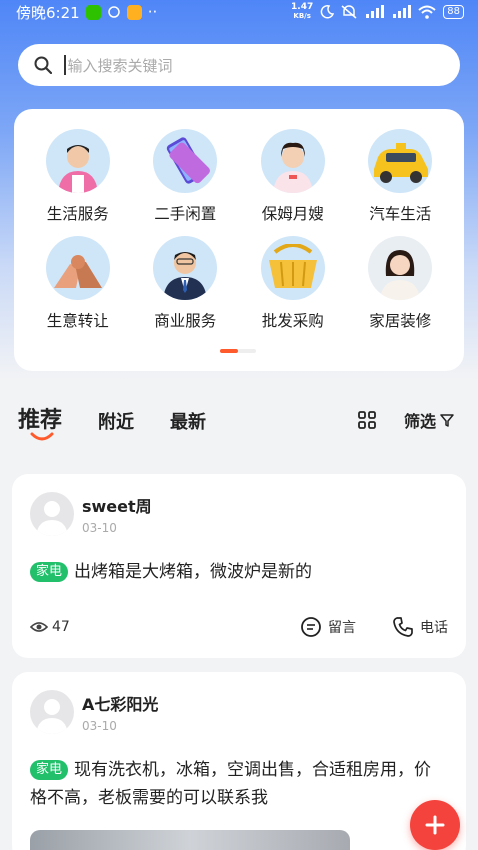  Describe the element at coordinates (188, 421) in the screenshot. I see `tab-latest: 最新` at that location.